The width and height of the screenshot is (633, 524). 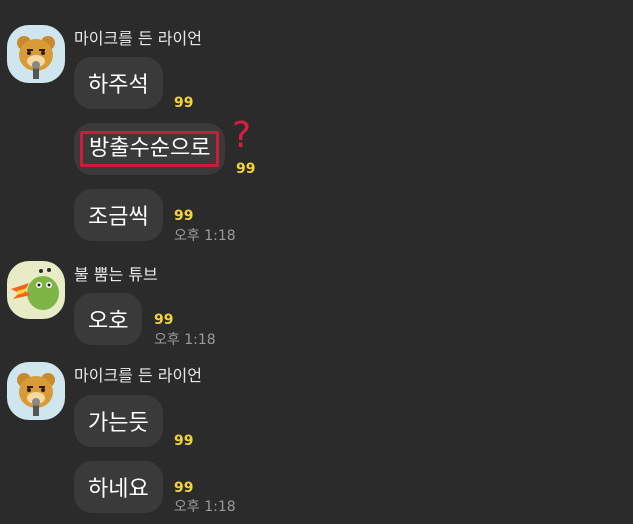 I want to click on highlighted-message-text: 방출수순으로, so click(x=150, y=149).